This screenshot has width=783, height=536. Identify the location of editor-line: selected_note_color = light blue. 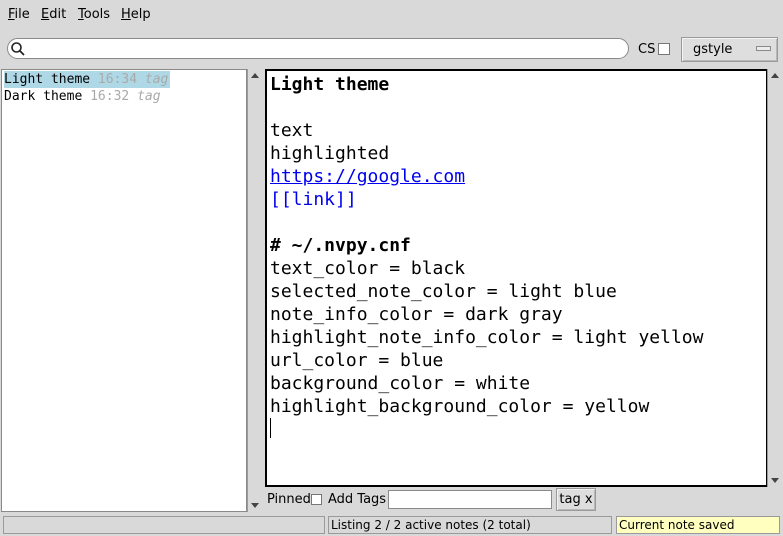
(443, 291).